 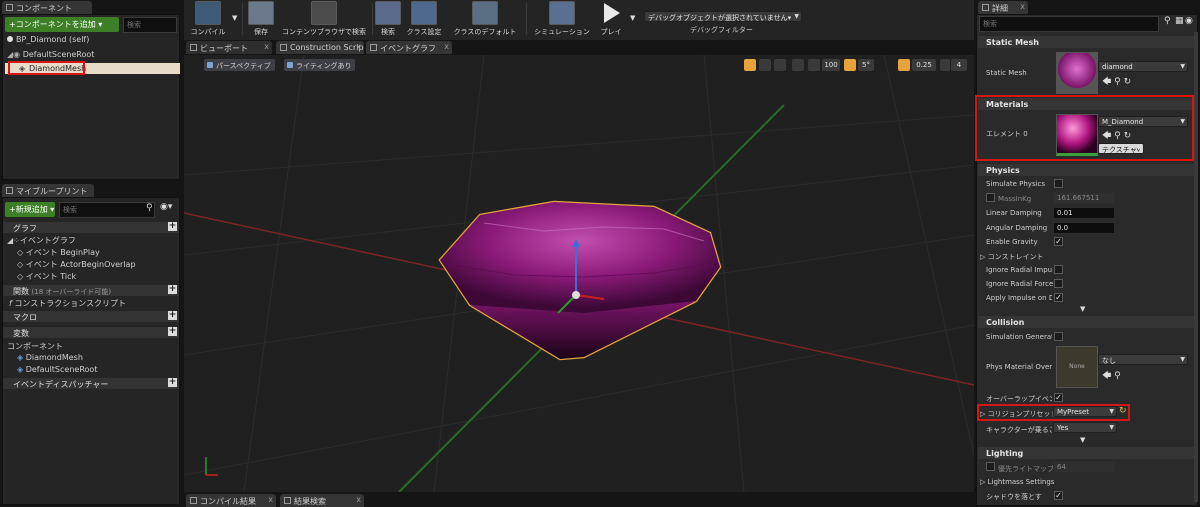 What do you see at coordinates (1116, 82) in the screenshot?
I see `asset-use-icon: 🡄 ⚲ ↻` at bounding box center [1116, 82].